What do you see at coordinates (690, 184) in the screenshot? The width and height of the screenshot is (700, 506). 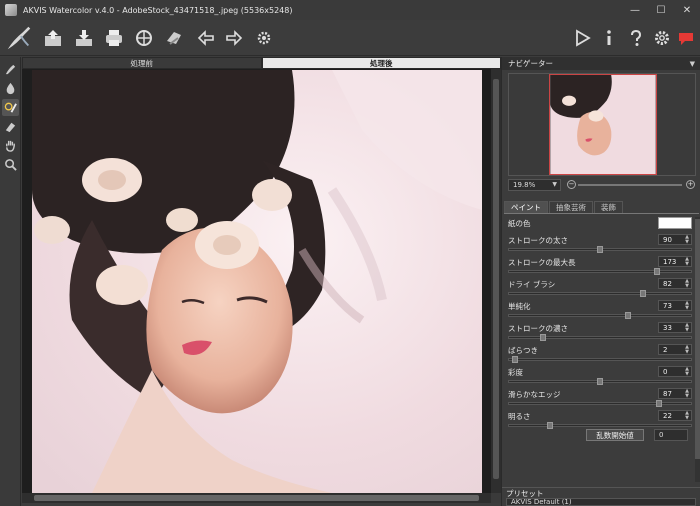 I see `zoom-in-button: +` at bounding box center [690, 184].